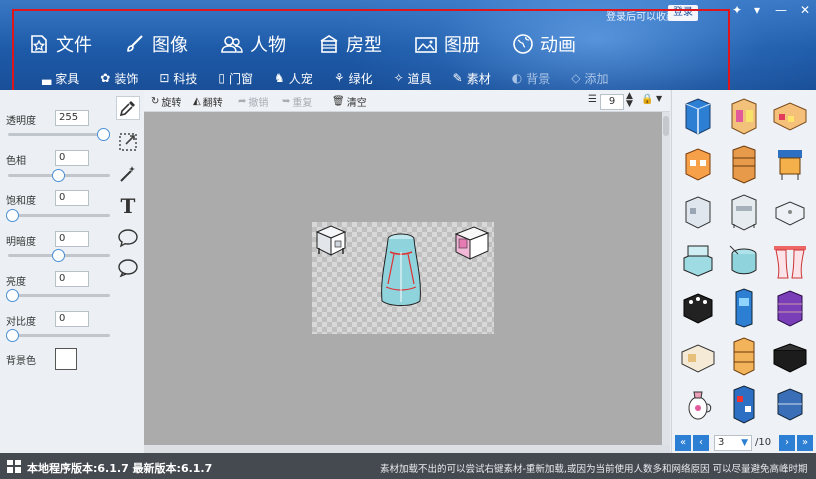 The width and height of the screenshot is (816, 479). What do you see at coordinates (103, 134) in the screenshot?
I see `opacity-slider-thumb` at bounding box center [103, 134].